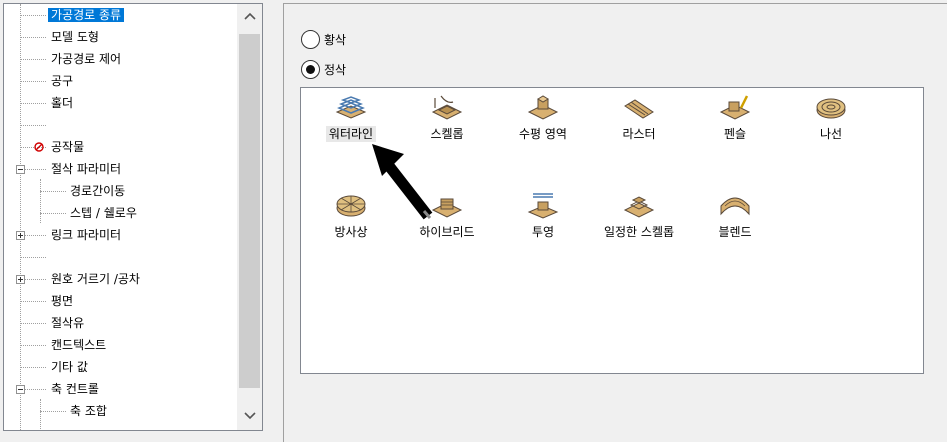 The image size is (947, 442). Describe the element at coordinates (639, 109) in the screenshot. I see `raster-icon` at that location.